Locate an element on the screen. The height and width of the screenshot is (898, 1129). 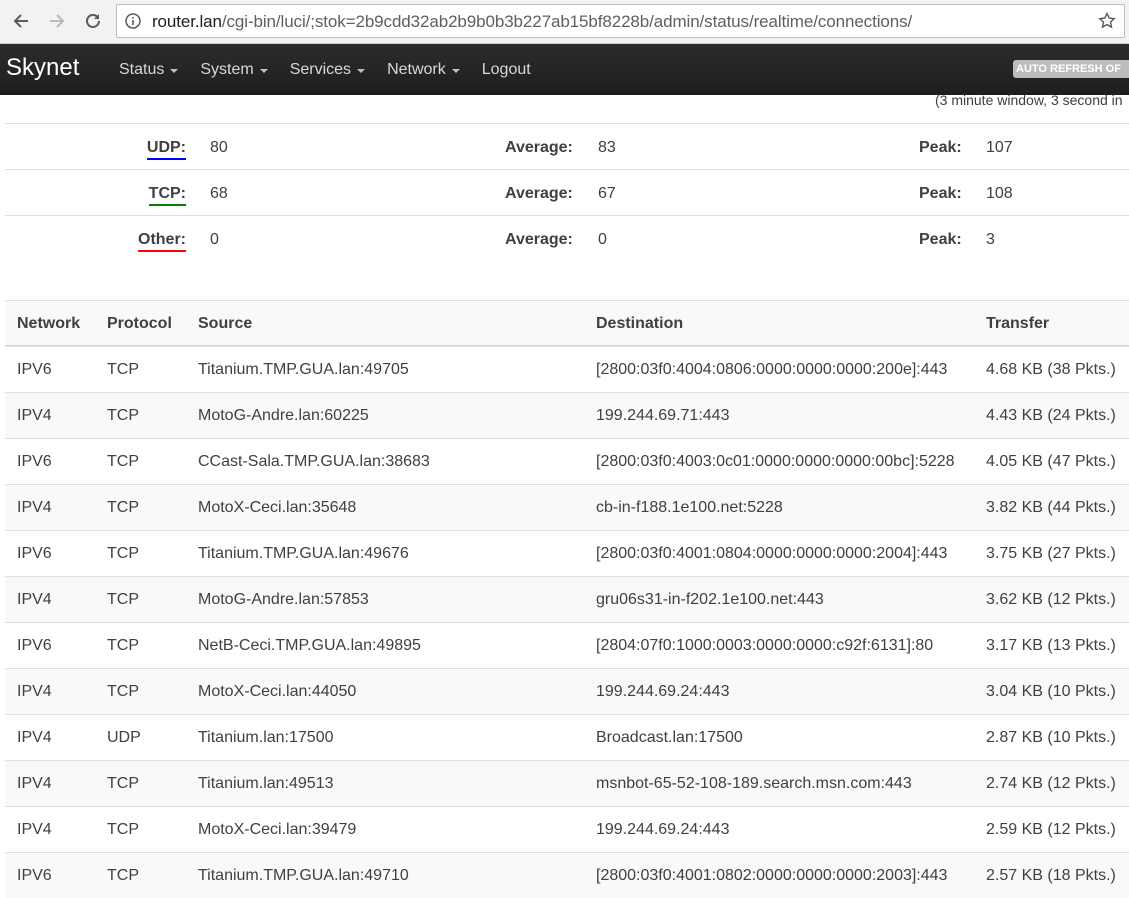
cell-destination: Broadcast.lan:17500 is located at coordinates (669, 737).